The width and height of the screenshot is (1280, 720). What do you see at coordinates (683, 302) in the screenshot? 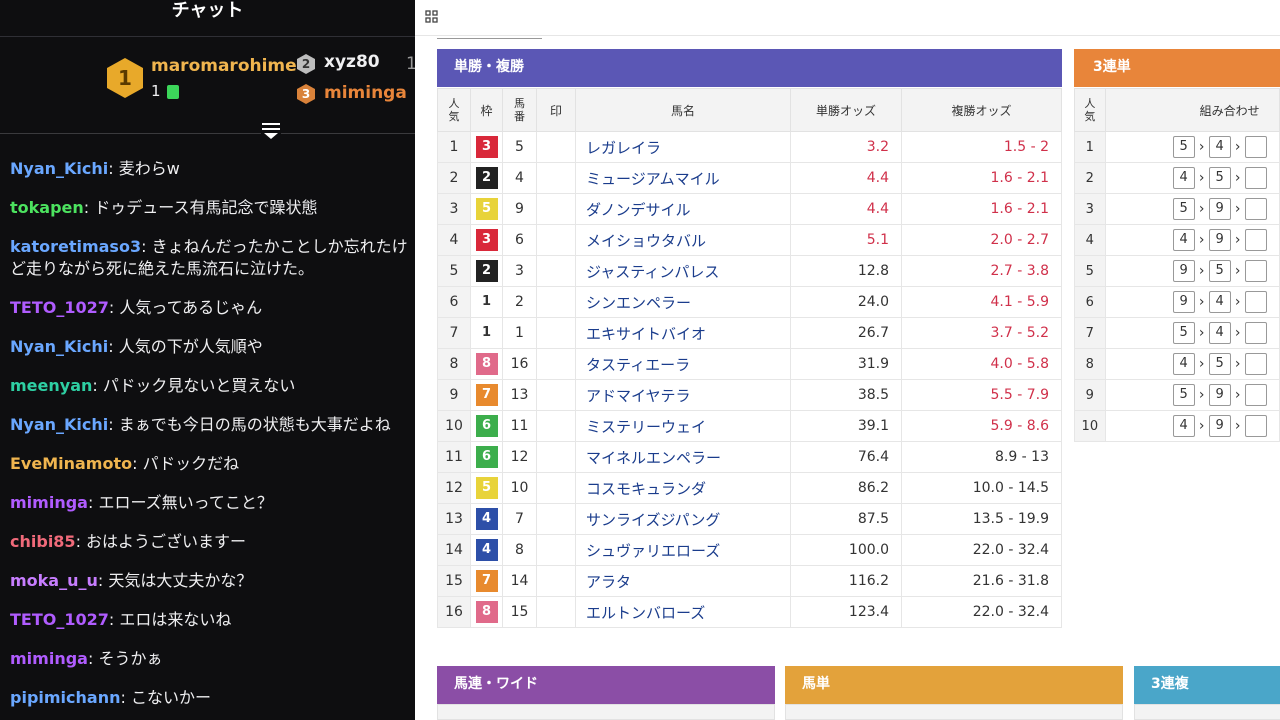
I see `horse-name: シンエンペラー` at bounding box center [683, 302].